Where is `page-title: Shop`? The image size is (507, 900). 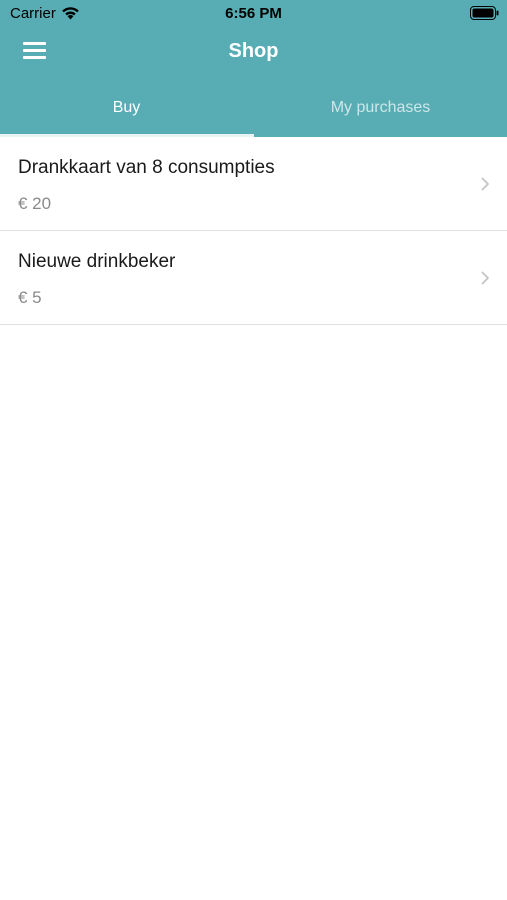
page-title: Shop is located at coordinates (253, 51).